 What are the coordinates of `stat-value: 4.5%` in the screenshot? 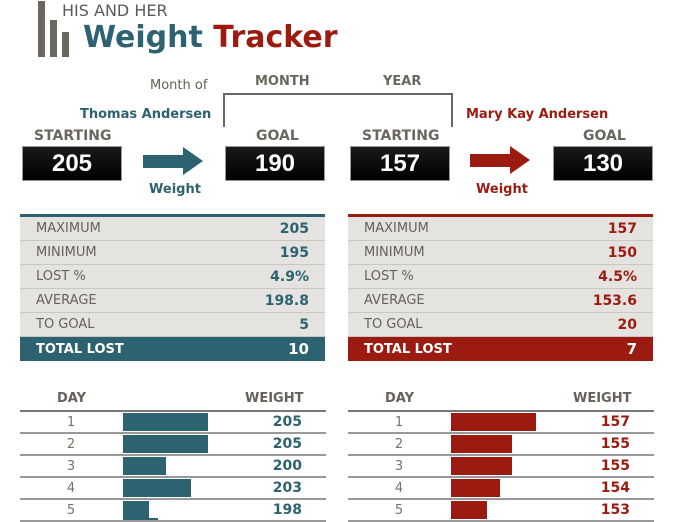 It's located at (617, 276).